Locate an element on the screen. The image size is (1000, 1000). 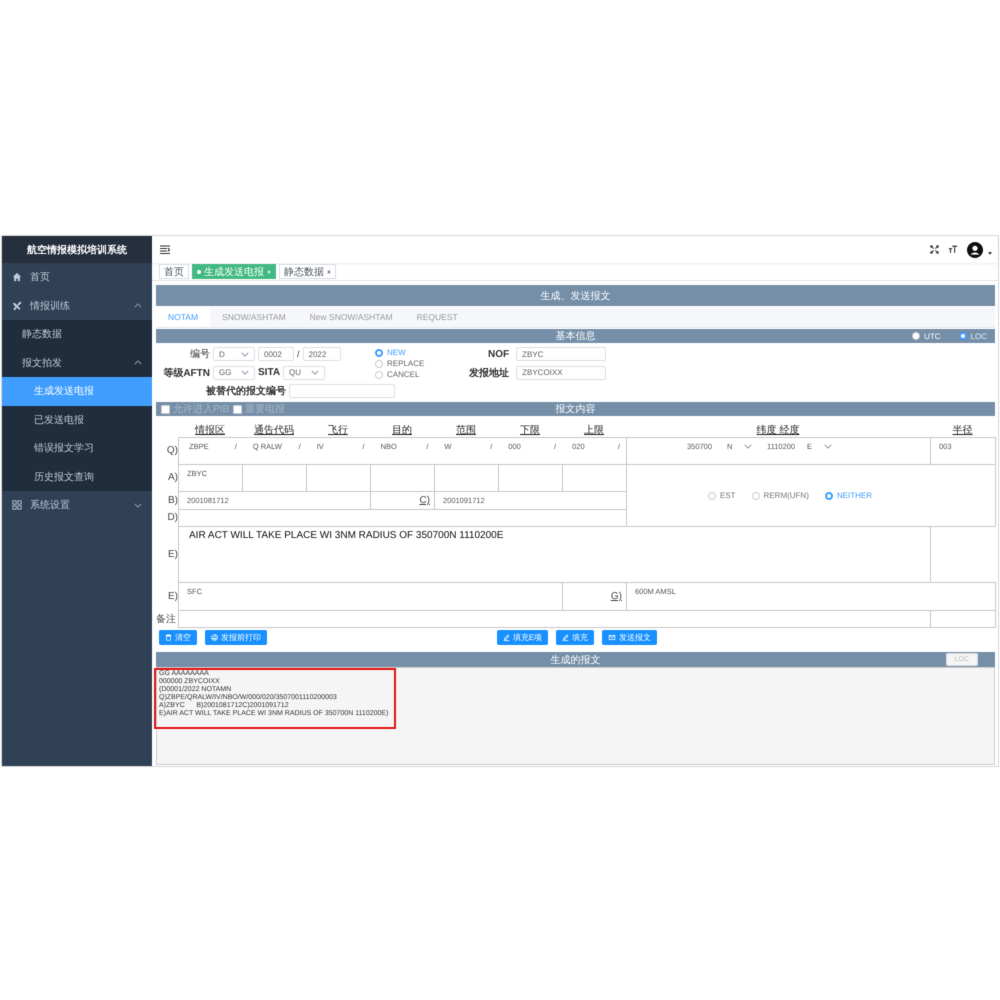
column-header: 飞行 is located at coordinates (338, 430).